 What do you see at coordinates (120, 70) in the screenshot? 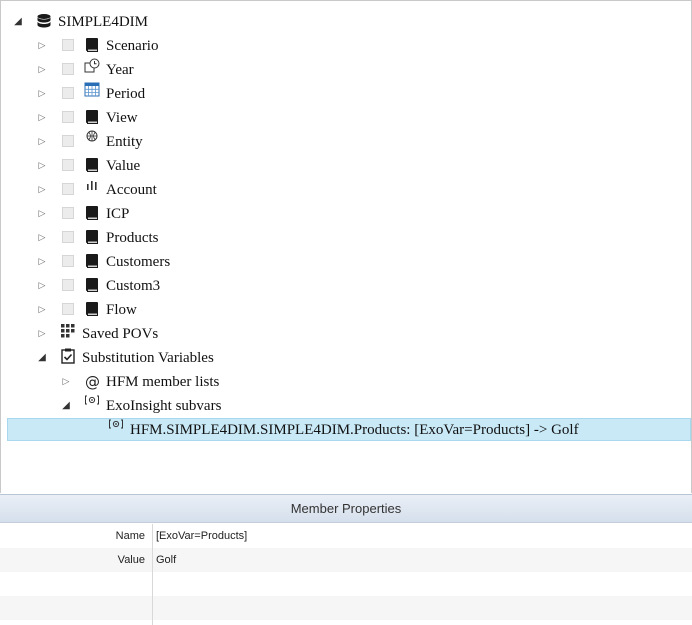
I see `tree-item-label: Year` at bounding box center [120, 70].